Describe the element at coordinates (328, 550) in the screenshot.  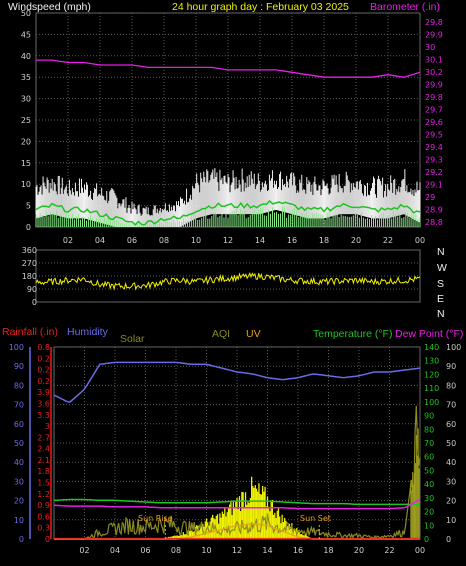
I see `weather-x-tick: 18` at that location.